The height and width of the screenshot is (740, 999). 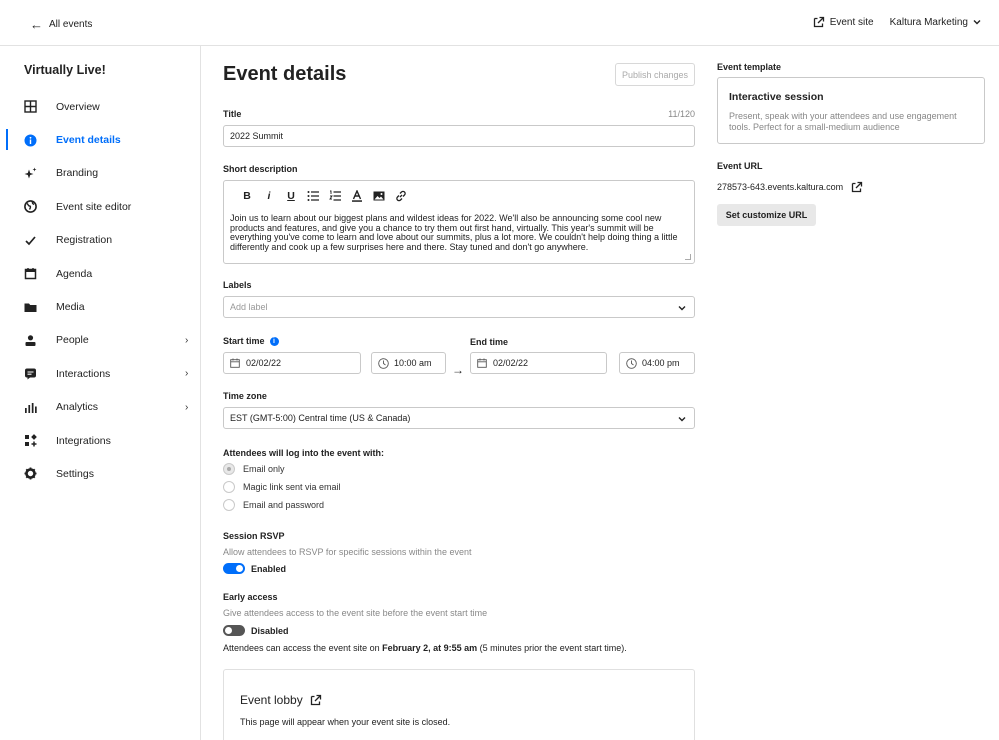 I want to click on underline-button: U, so click(x=291, y=196).